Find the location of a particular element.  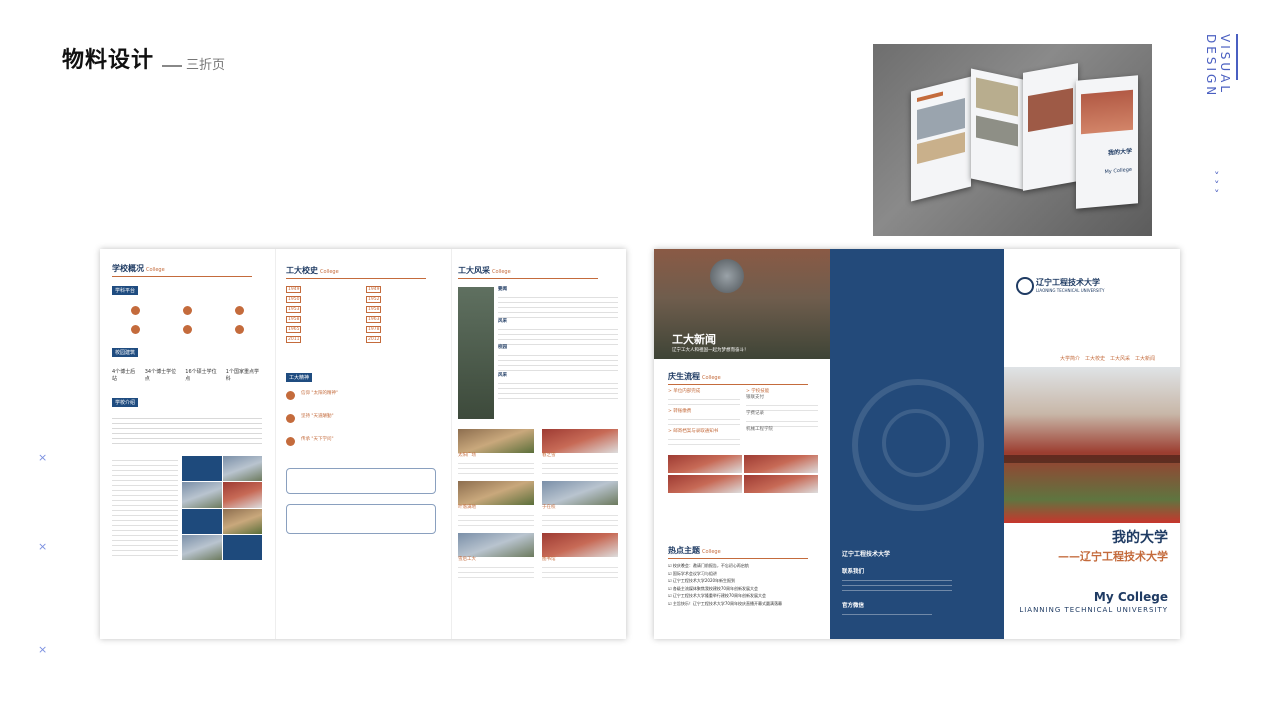

contact-label: 联系我们 is located at coordinates (853, 572).